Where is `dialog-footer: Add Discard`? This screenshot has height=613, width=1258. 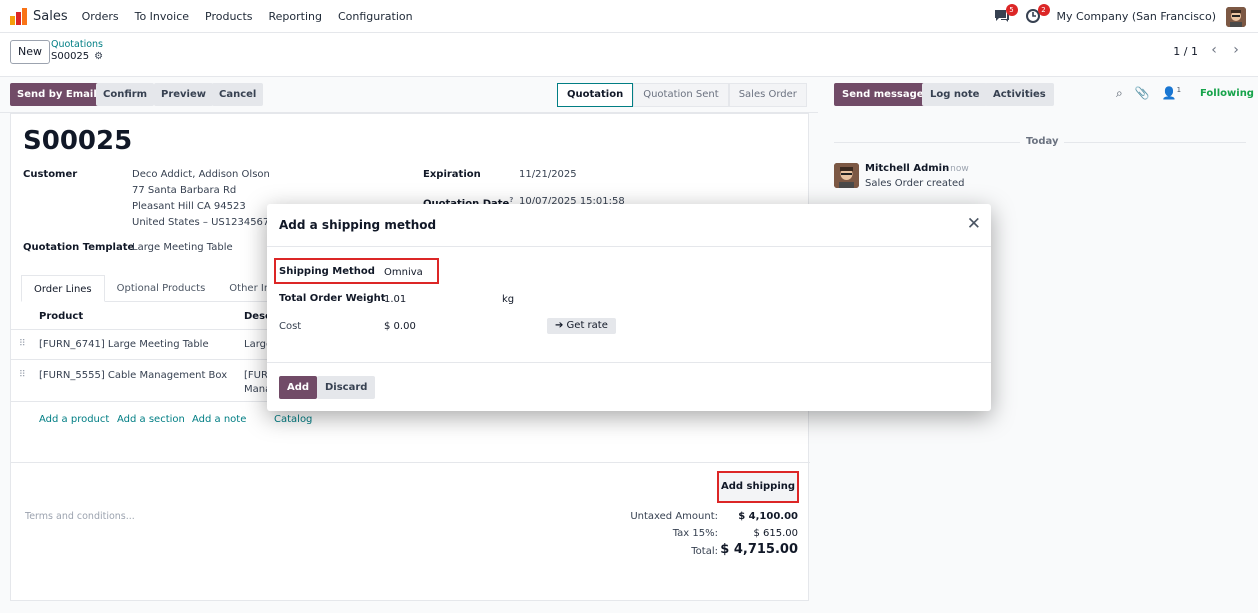
dialog-footer: Add Discard is located at coordinates (629, 386).